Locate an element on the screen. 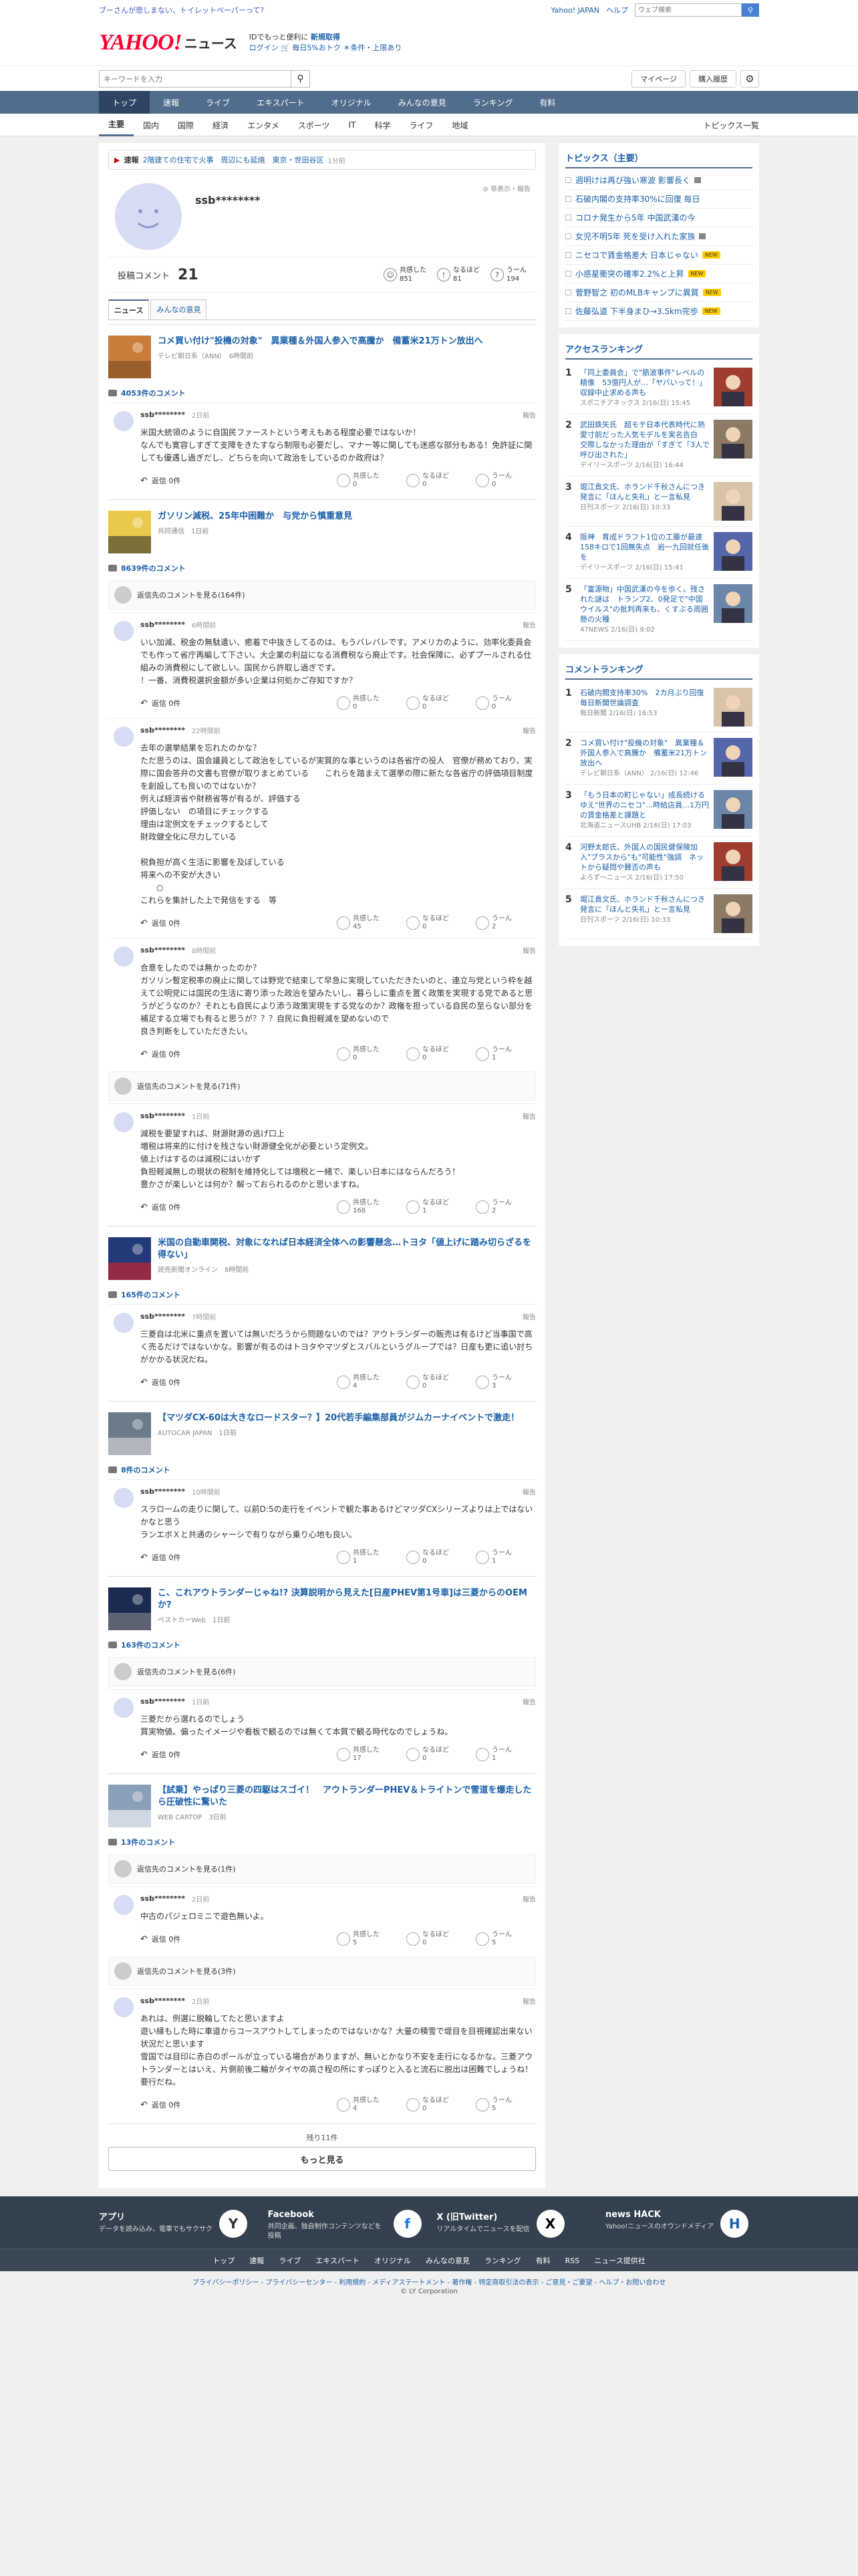 This screenshot has width=858, height=2576. footer-block: X (旧Twitter) リアルタイムでニュースを配信 X is located at coordinates (513, 2226).